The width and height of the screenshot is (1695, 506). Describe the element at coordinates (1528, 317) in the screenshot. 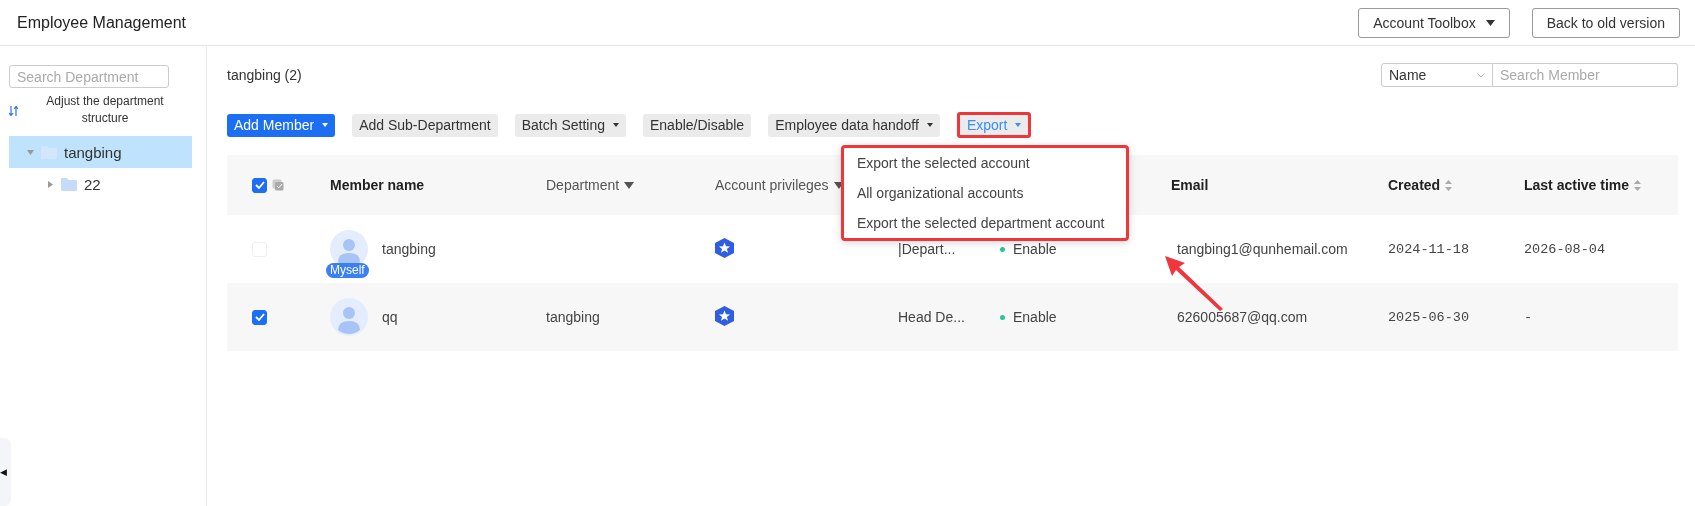

I see `table-cell-text: -` at that location.